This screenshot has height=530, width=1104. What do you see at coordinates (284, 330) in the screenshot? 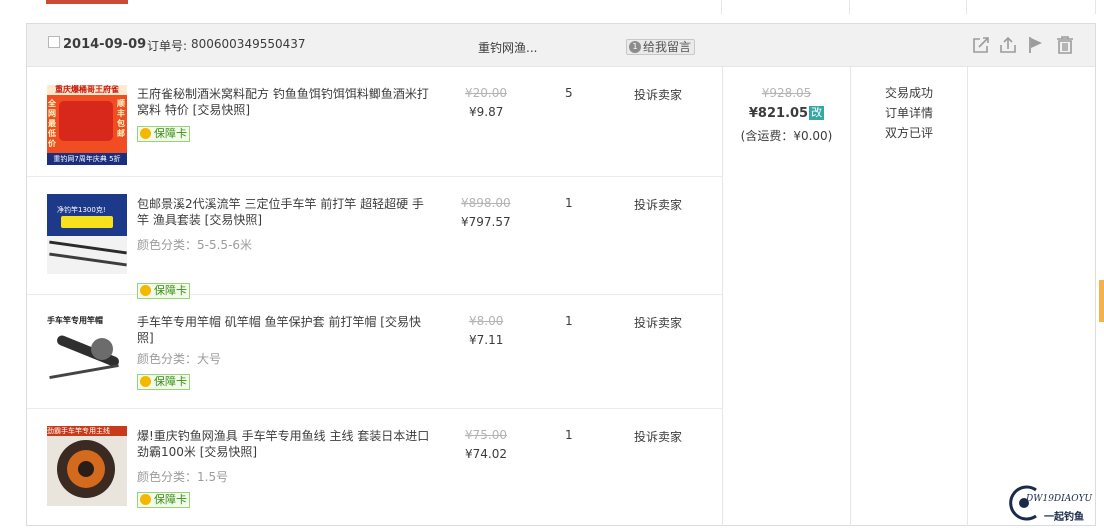
I see `product-title-link: 手车竿专用竿帽 矶竿帽 鱼竿保护套 前打竿帽 [交易快照]` at bounding box center [284, 330].